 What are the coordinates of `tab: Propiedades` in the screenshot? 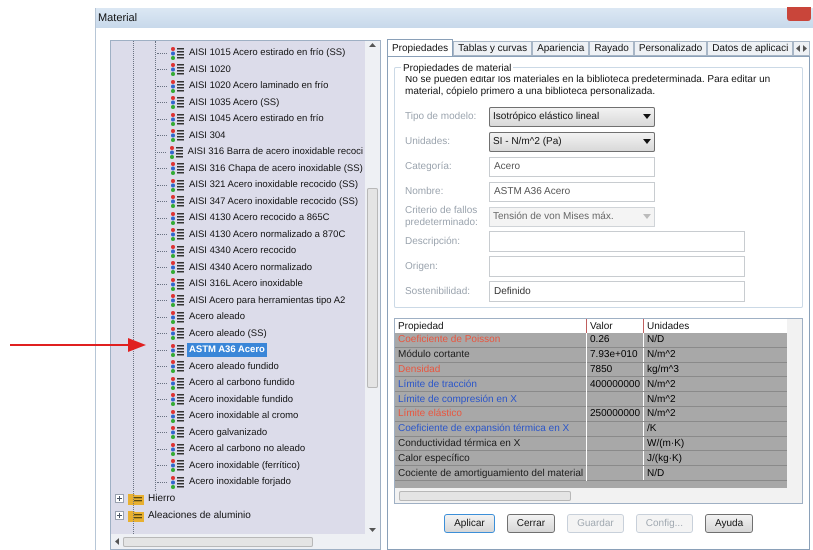 It's located at (420, 47).